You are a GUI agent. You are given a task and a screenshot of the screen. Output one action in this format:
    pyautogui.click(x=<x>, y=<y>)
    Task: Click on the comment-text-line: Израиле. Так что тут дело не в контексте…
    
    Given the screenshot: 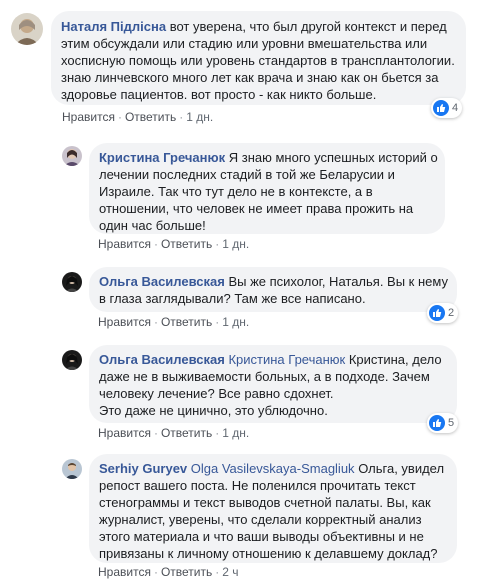 What is the action you would take?
    pyautogui.click(x=236, y=191)
    